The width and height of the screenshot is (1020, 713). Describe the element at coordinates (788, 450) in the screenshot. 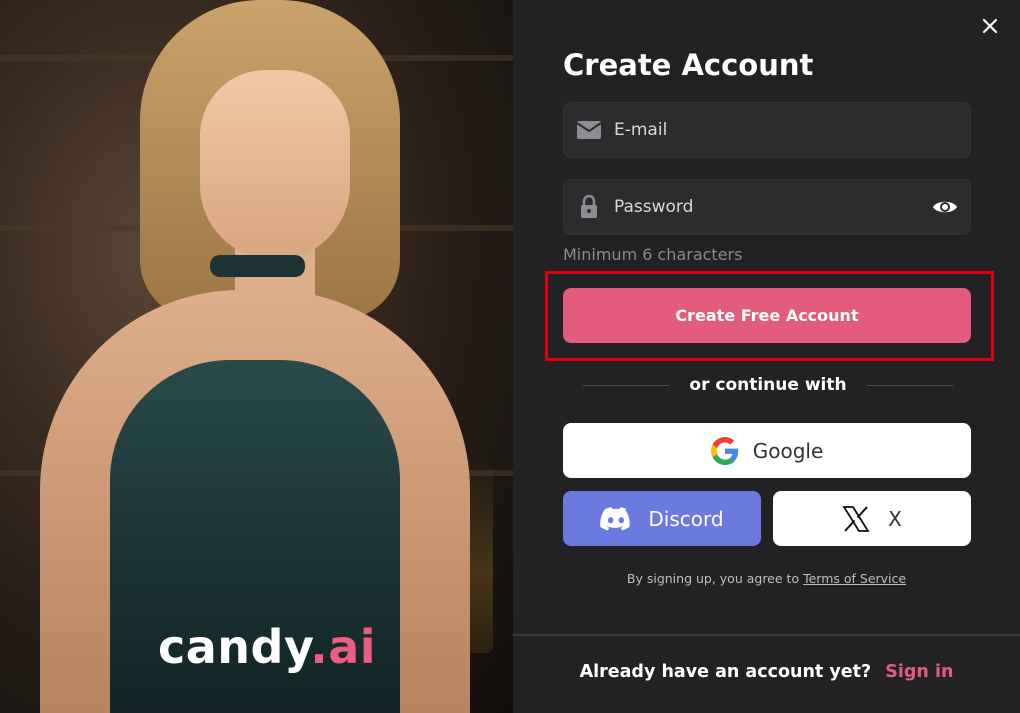

I see `google-label: Google` at that location.